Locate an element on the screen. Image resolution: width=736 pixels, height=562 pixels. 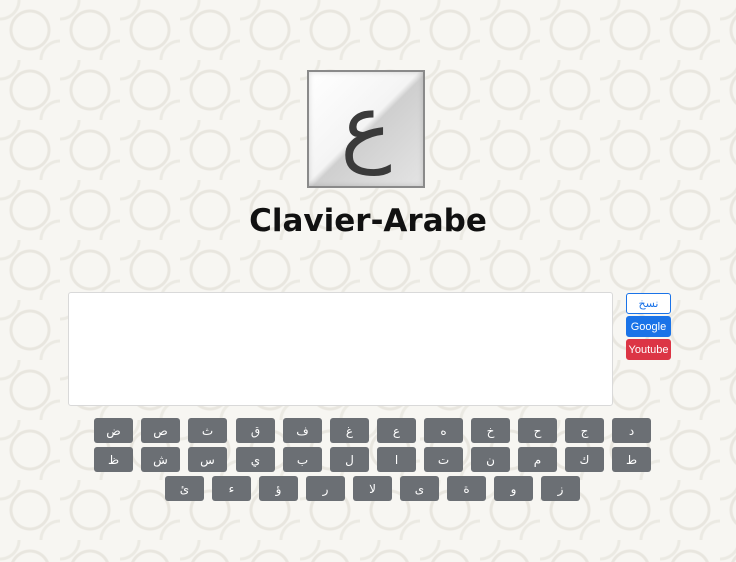
key: ك is located at coordinates (584, 459).